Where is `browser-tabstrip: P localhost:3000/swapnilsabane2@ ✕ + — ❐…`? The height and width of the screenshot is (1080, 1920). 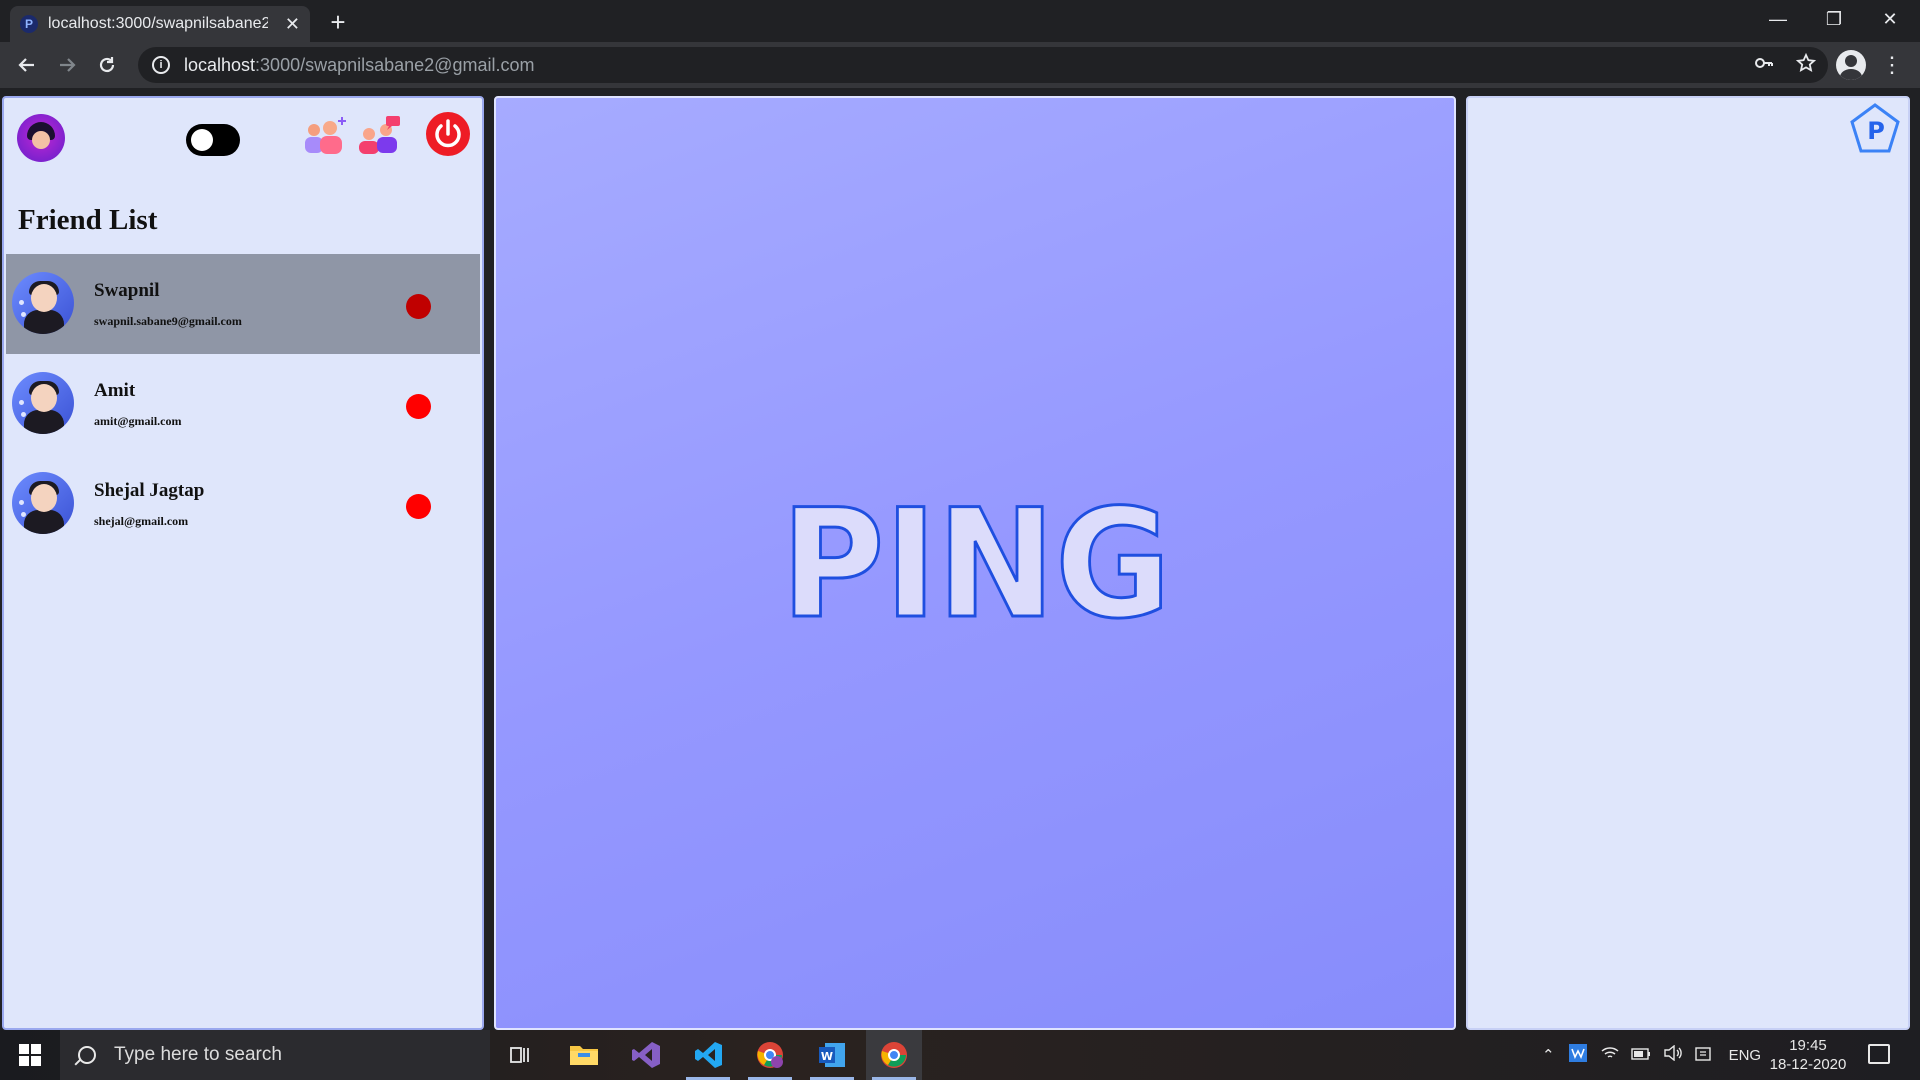
browser-tabstrip: P localhost:3000/swapnilsabane2@ ✕ + — ❐… is located at coordinates (960, 21).